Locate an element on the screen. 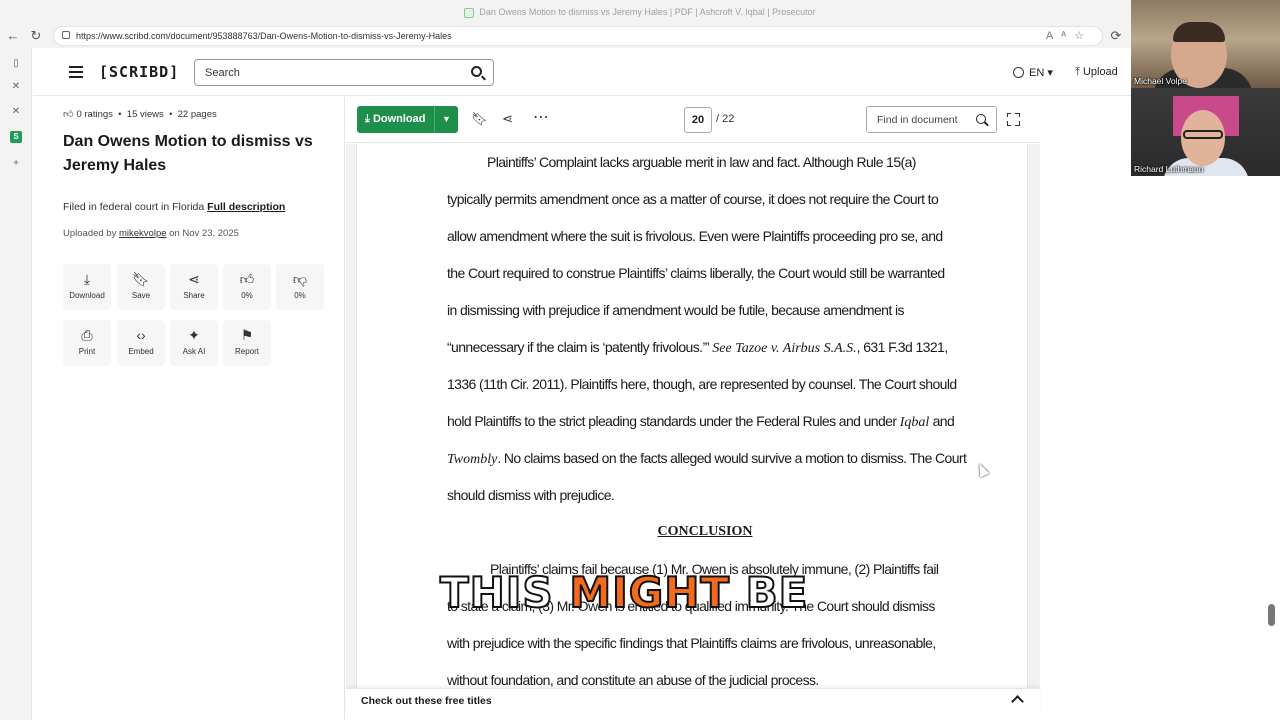 The height and width of the screenshot is (720, 1280). find-in-document-input is located at coordinates (922, 120).